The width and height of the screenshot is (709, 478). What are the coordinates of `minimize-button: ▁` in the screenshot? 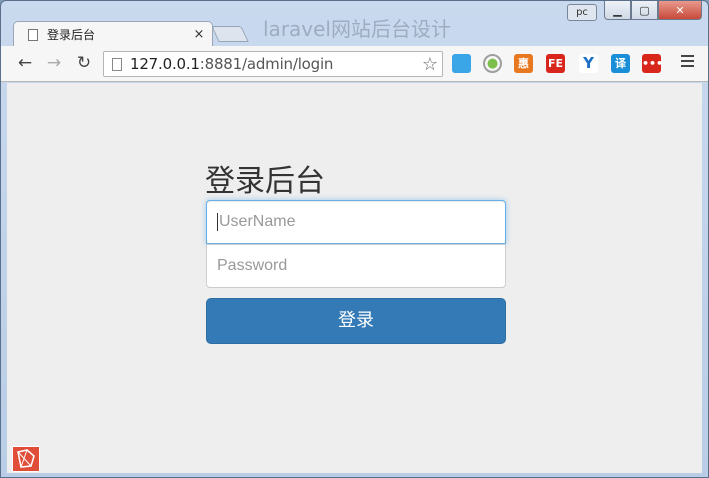 It's located at (617, 10).